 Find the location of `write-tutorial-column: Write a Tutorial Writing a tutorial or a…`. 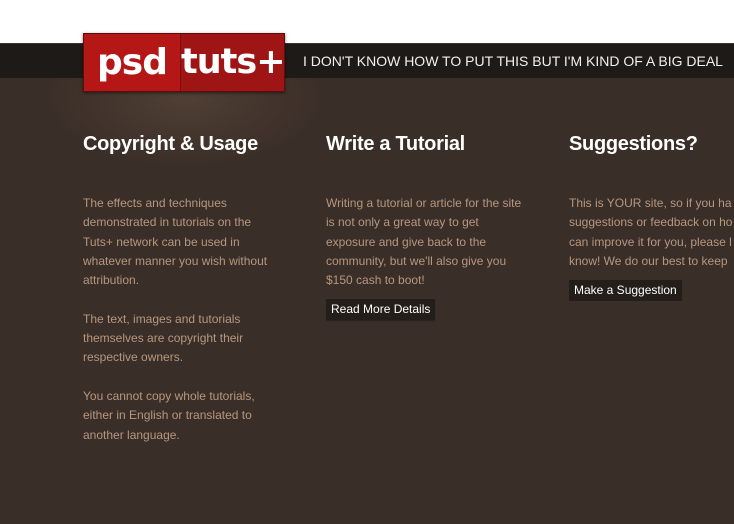

write-tutorial-column: Write a Tutorial Writing a tutorial or a… is located at coordinates (426, 226).